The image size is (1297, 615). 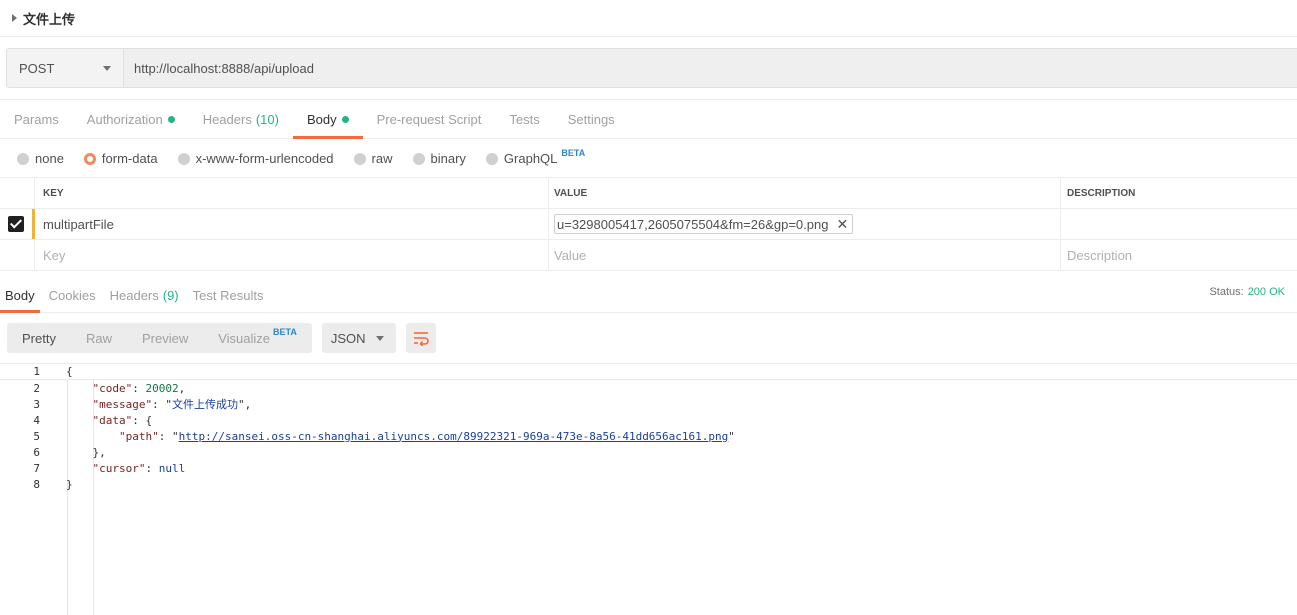 I want to click on description-input: Description, so click(x=1179, y=255).